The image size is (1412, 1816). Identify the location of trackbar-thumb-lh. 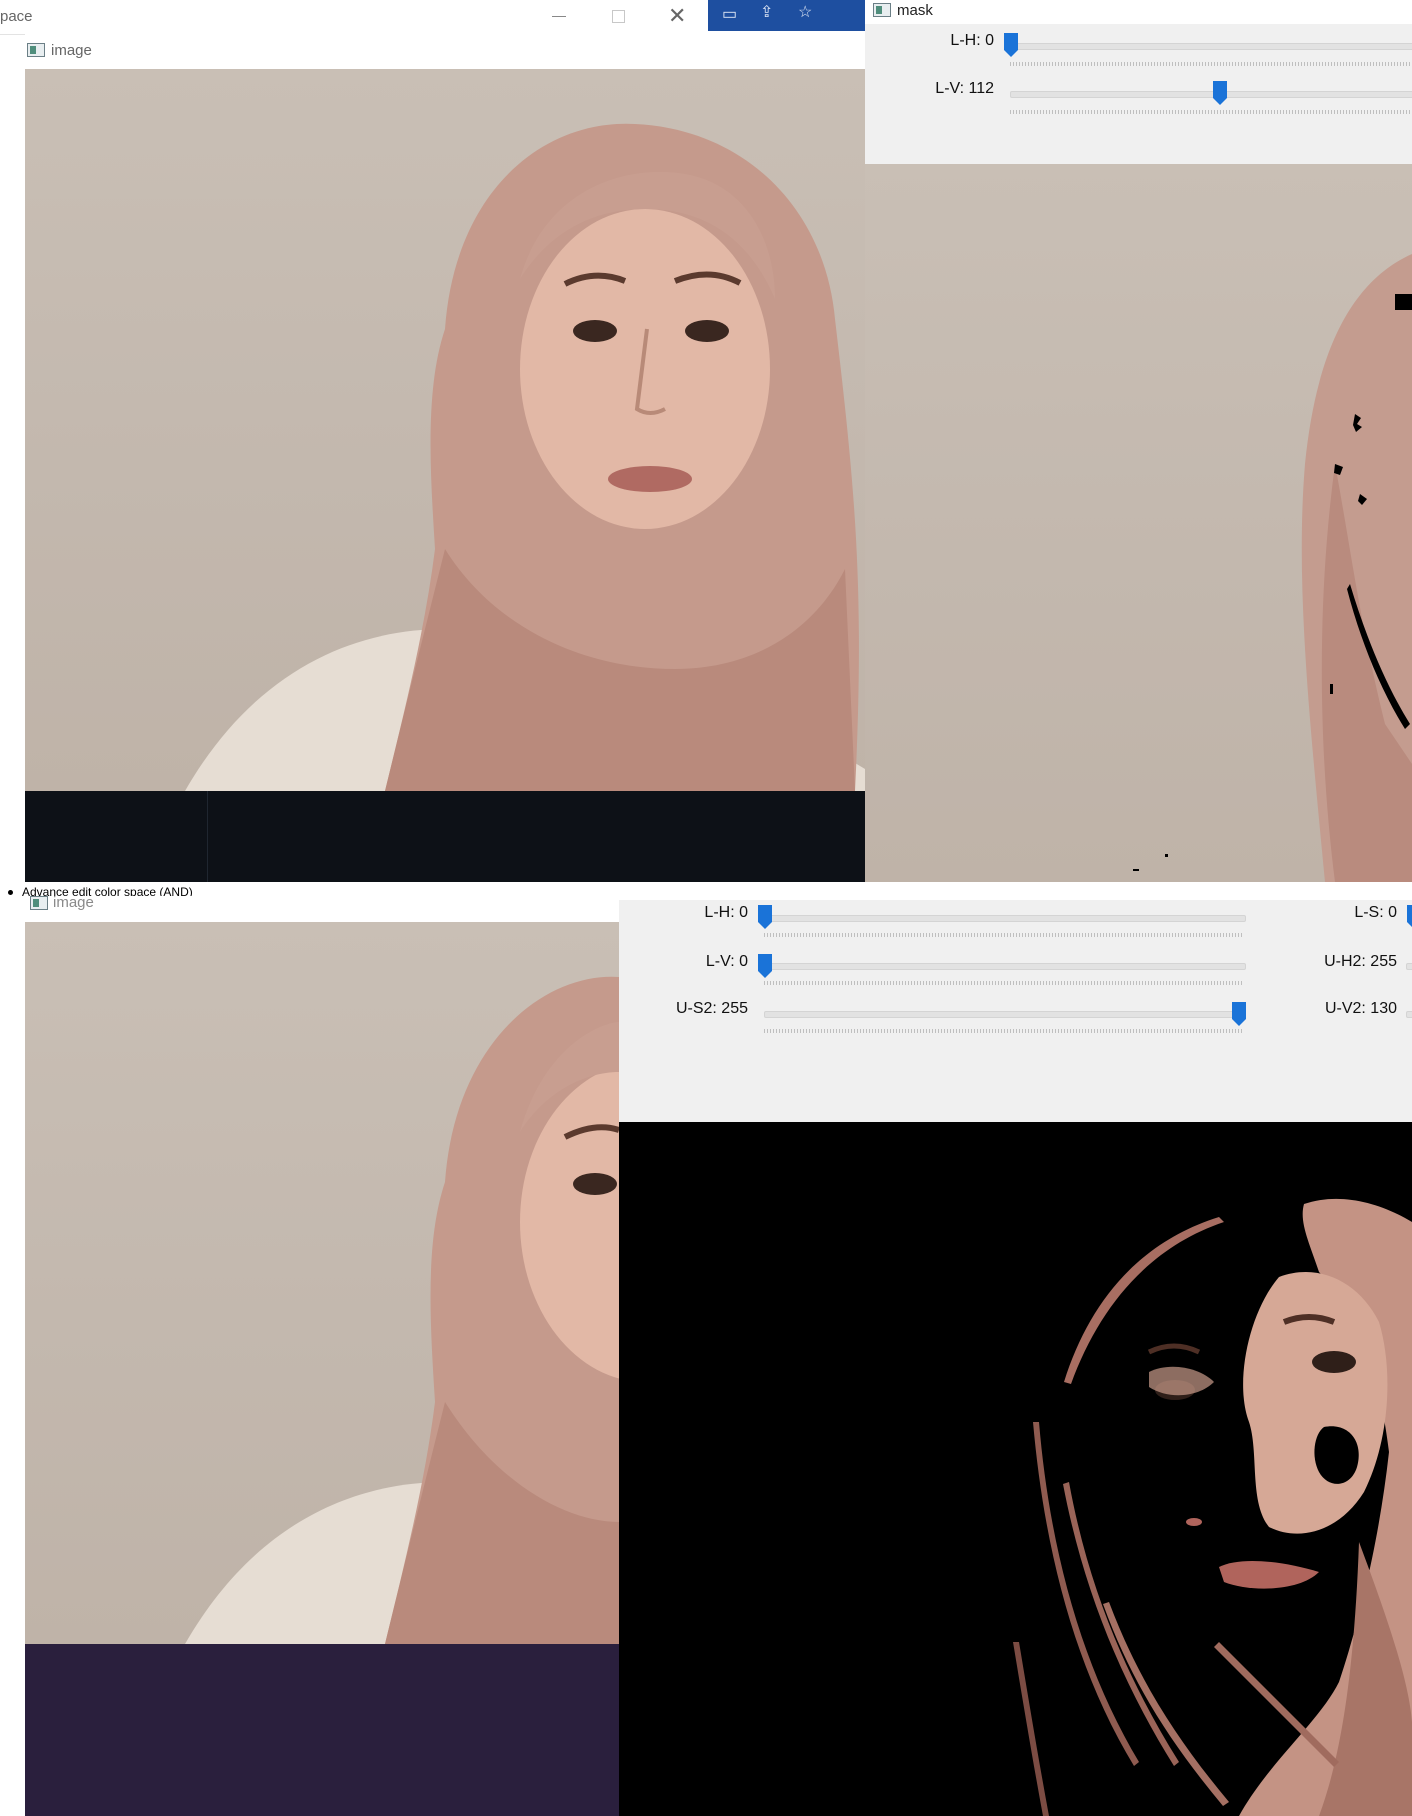
(1011, 45).